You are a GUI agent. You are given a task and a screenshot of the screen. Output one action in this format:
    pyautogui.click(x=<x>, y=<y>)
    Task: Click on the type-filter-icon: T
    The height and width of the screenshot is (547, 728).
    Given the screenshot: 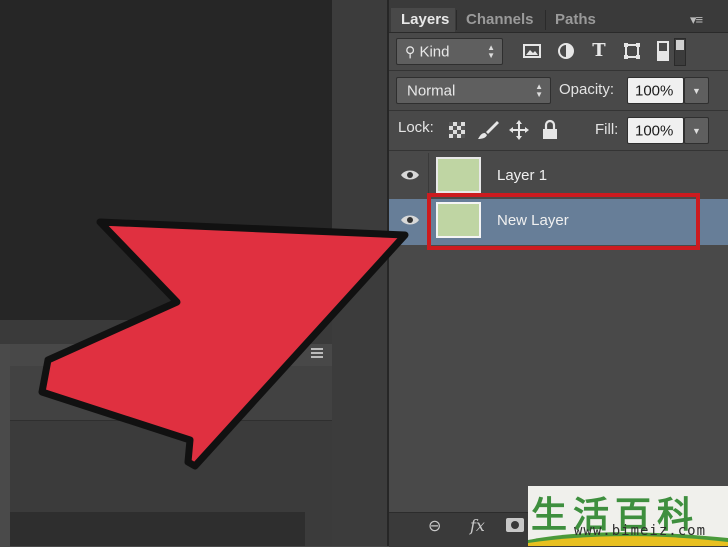 What is the action you would take?
    pyautogui.click(x=599, y=51)
    